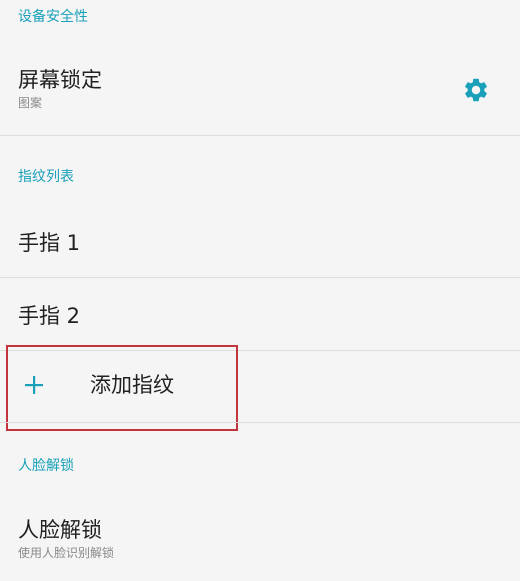 The image size is (520, 581). Describe the element at coordinates (30, 103) in the screenshot. I see `screen-lock-subtitle: 图案` at that location.